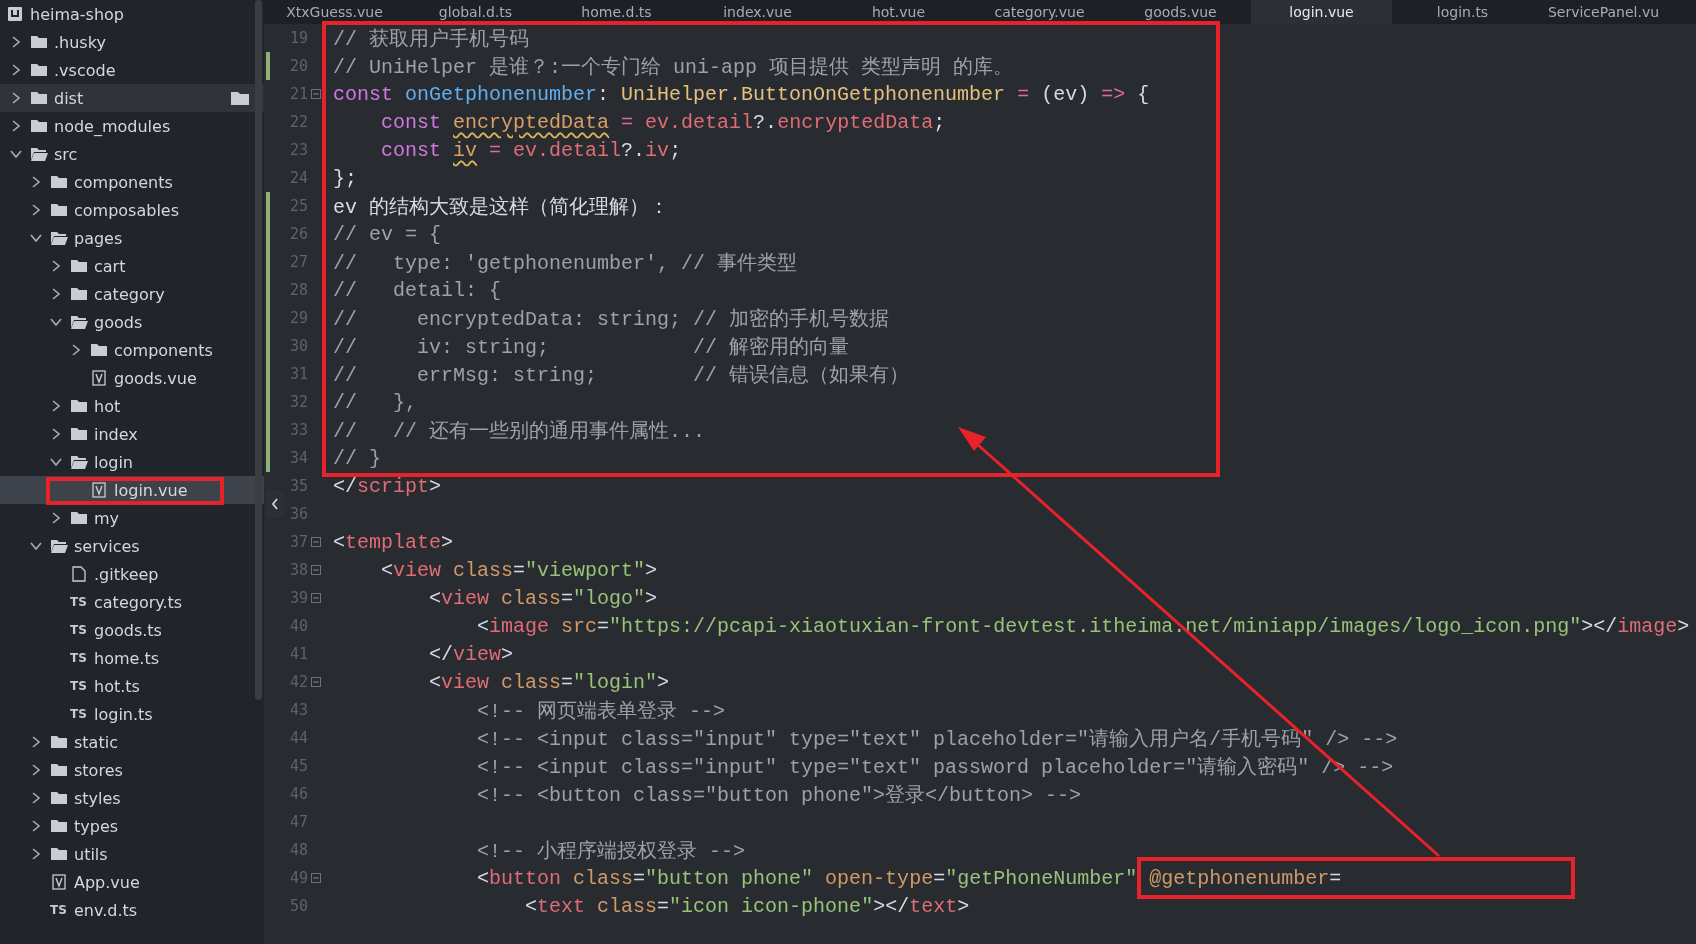 This screenshot has width=1696, height=944. I want to click on tree-item: stores, so click(132, 770).